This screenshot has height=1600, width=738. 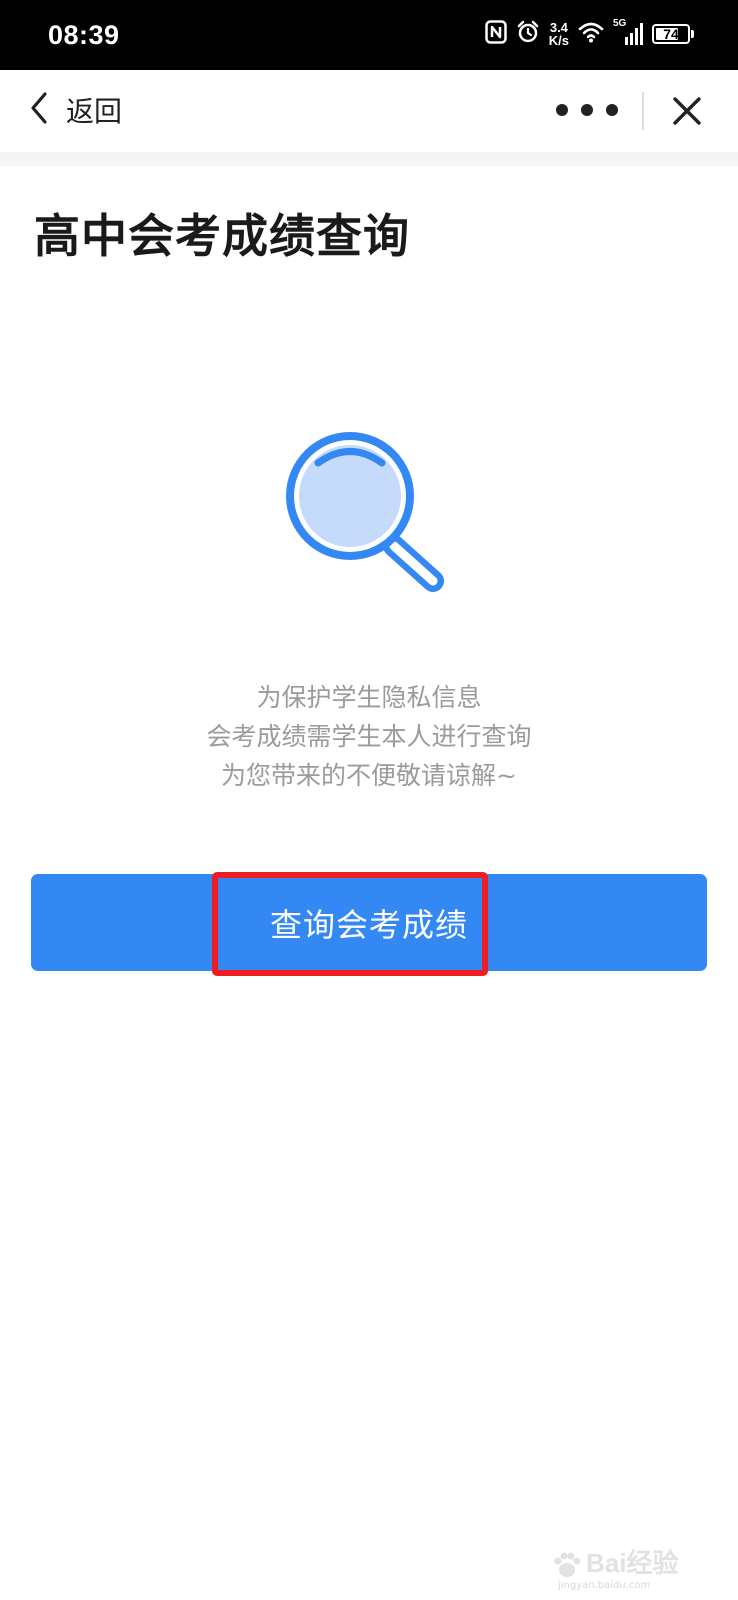 What do you see at coordinates (496, 34) in the screenshot?
I see `nfc-icon` at bounding box center [496, 34].